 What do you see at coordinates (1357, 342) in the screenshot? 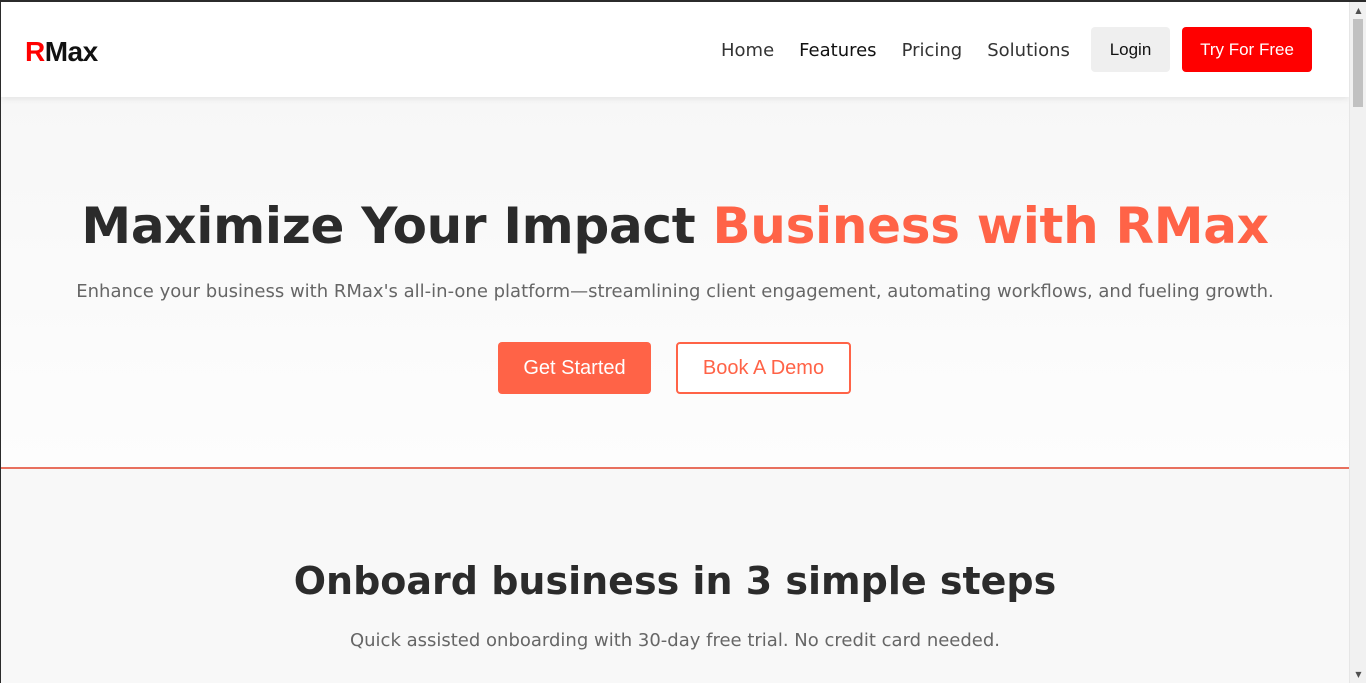
I see `vertical-scrollbar: ▲ ▼` at bounding box center [1357, 342].